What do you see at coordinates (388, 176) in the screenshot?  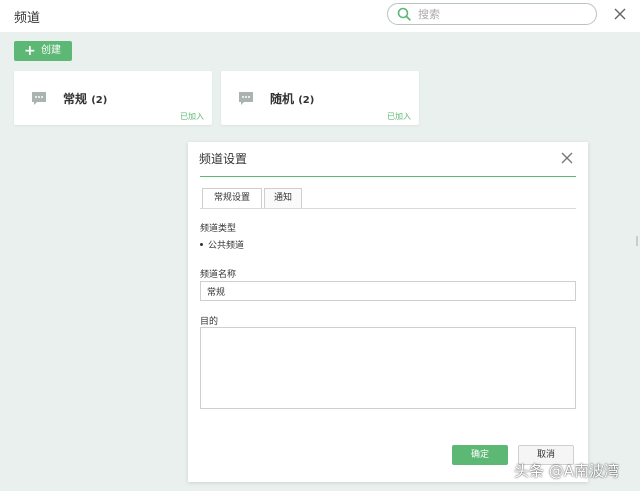 I see `title-divider` at bounding box center [388, 176].